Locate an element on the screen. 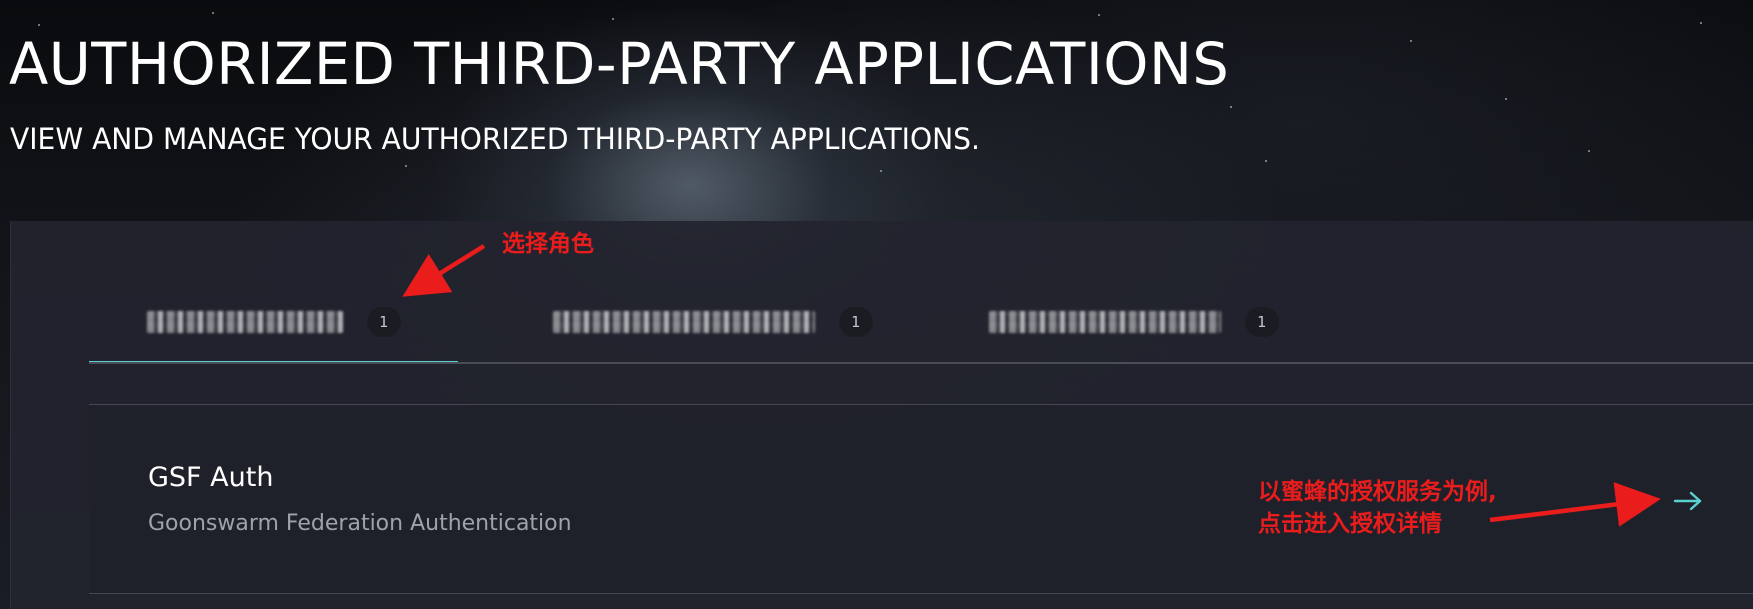 The image size is (1753, 609). annotation-select-character: 选择角色 is located at coordinates (548, 244).